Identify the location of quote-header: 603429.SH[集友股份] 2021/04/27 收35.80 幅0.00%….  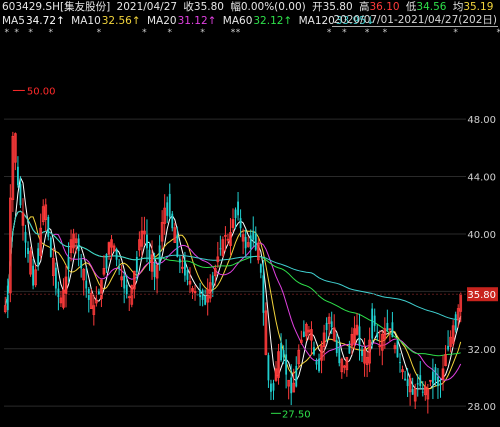
(249, 7).